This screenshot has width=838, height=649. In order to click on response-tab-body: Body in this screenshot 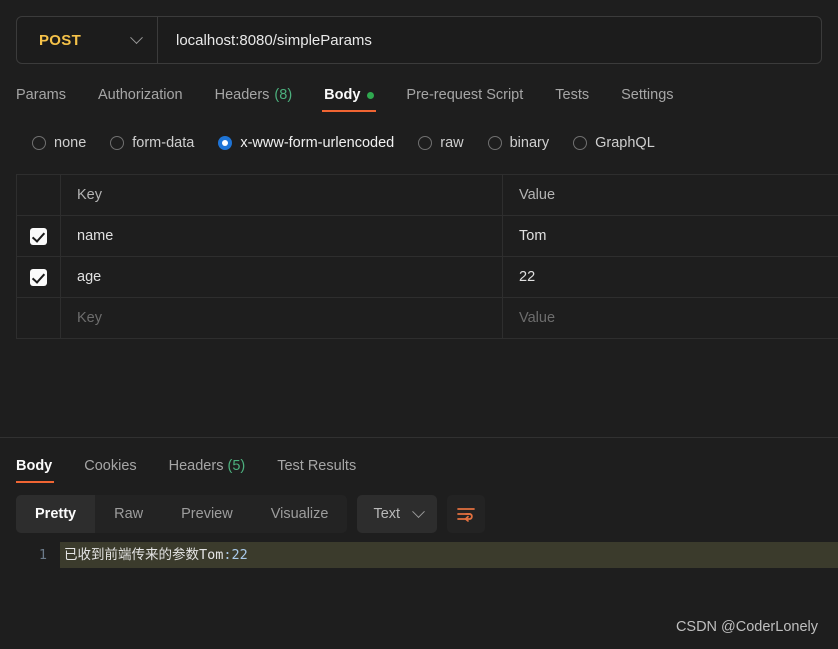, I will do `click(42, 470)`.